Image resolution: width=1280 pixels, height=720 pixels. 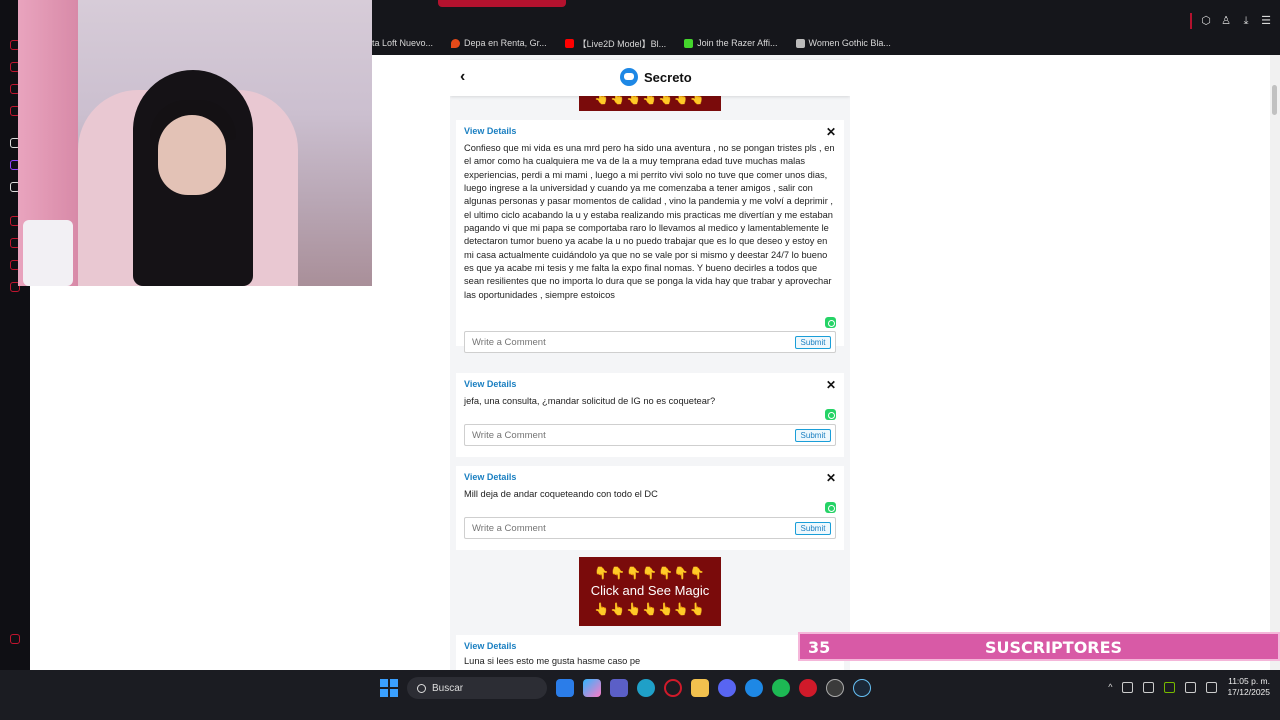 What do you see at coordinates (1149, 687) in the screenshot?
I see `cloud-icon` at bounding box center [1149, 687].